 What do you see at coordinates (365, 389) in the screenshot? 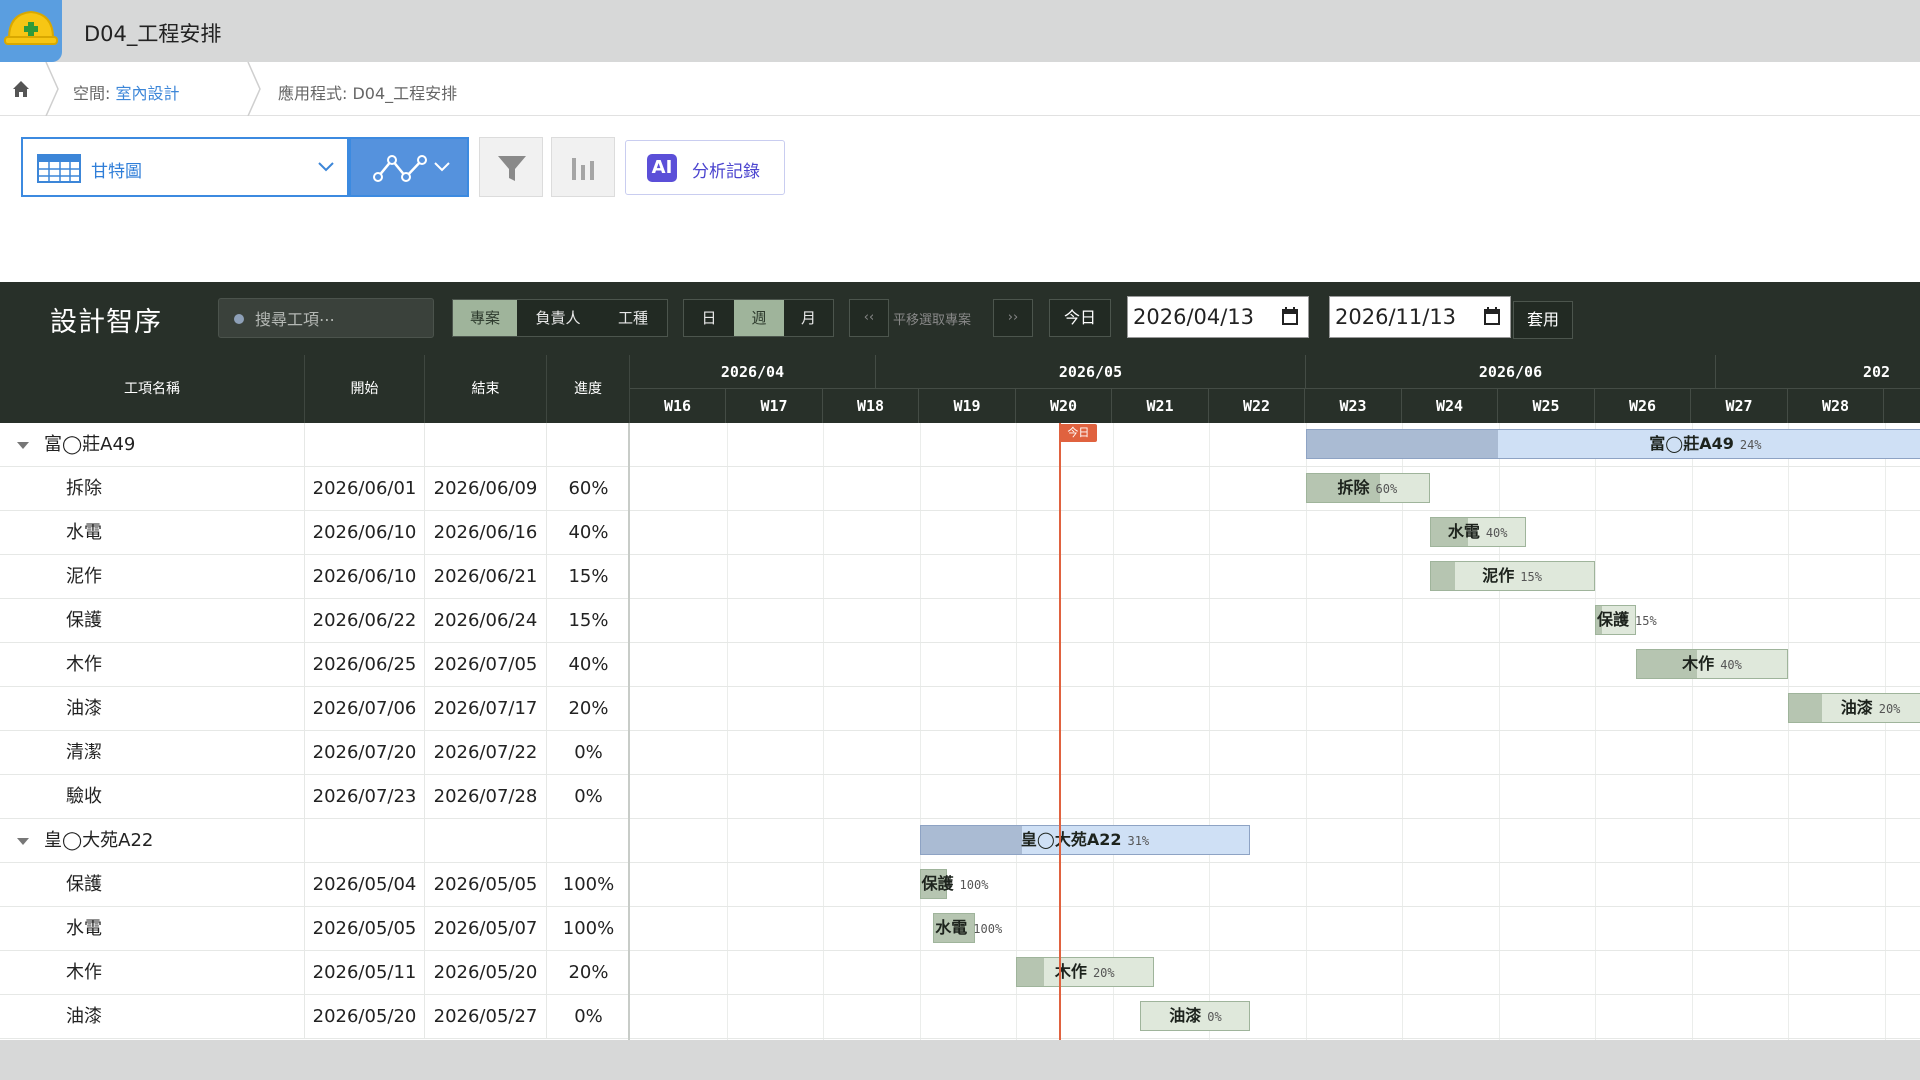
I see `column-header-start: 開始` at bounding box center [365, 389].